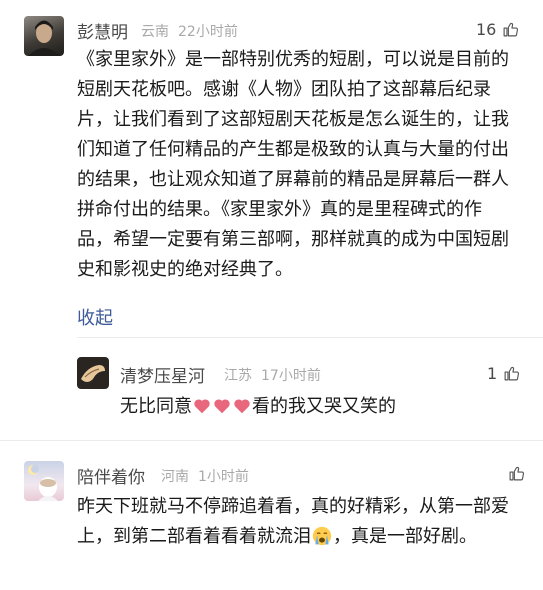 This screenshot has height=590, width=543. Describe the element at coordinates (405, 536) in the screenshot. I see `comment-text-after: ，真是一部好剧。` at that location.